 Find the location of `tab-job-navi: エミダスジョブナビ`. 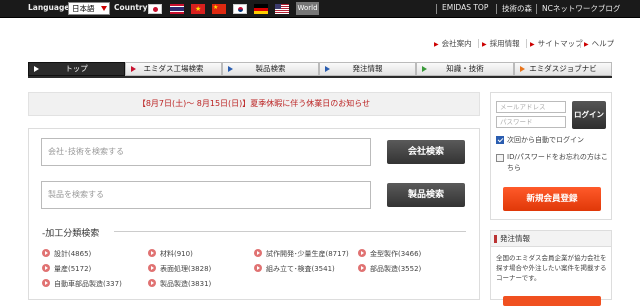

tab-job-navi: エミダスジョブナビ is located at coordinates (563, 69).